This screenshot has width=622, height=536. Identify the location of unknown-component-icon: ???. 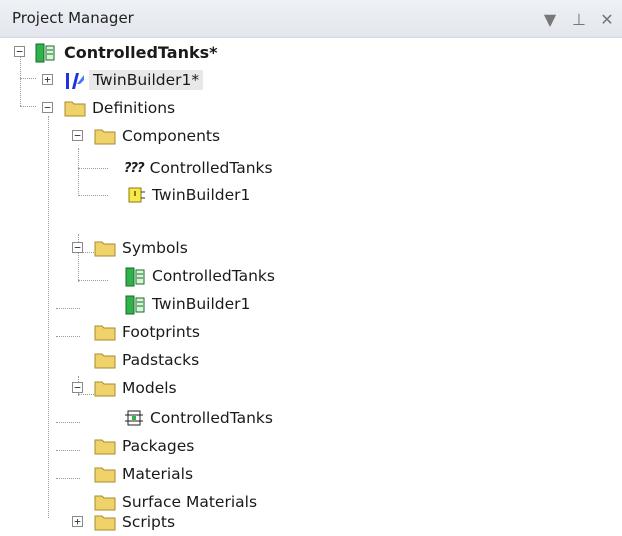
(134, 168).